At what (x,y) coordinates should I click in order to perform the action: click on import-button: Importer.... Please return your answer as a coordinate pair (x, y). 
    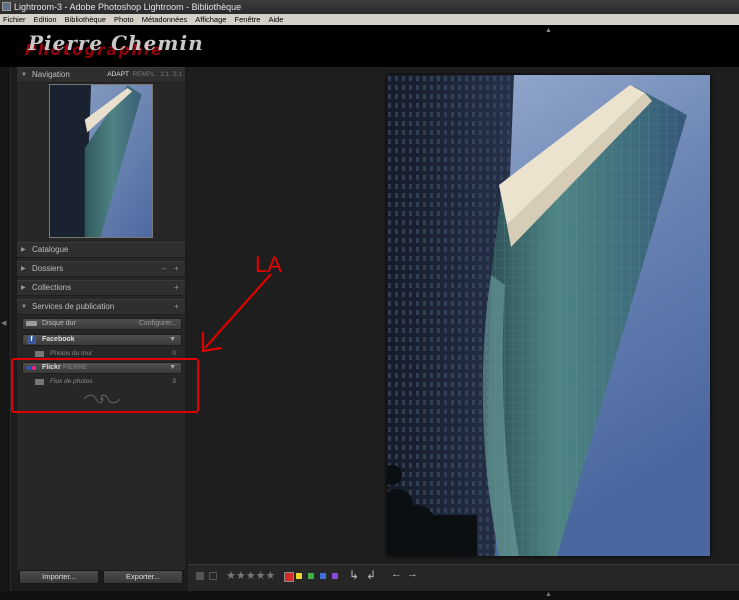
    Looking at the image, I should click on (59, 577).